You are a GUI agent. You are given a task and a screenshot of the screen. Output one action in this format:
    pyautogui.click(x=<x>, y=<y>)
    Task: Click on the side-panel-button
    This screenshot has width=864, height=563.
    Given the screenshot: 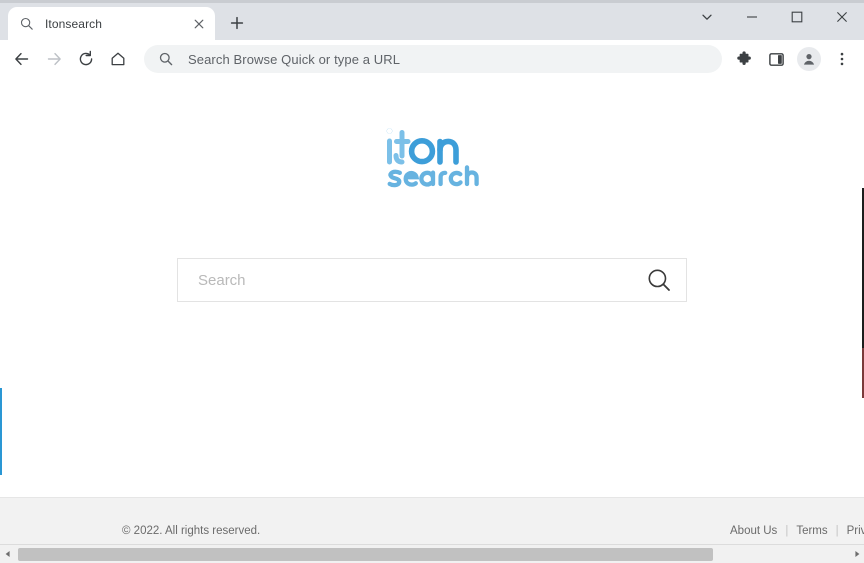 What is the action you would take?
    pyautogui.click(x=776, y=59)
    